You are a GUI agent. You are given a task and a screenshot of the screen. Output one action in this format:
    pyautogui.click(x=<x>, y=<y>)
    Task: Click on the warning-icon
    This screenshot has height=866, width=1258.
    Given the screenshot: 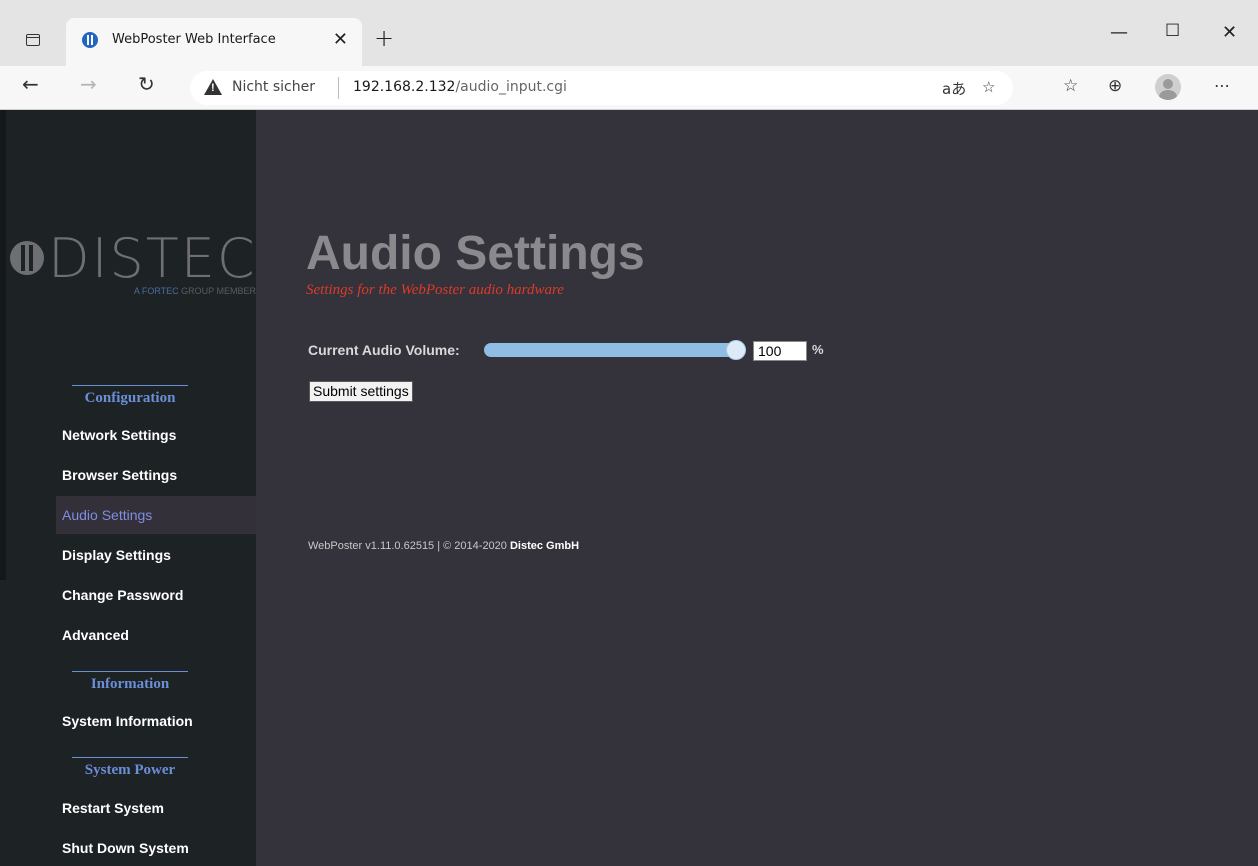 What is the action you would take?
    pyautogui.click(x=213, y=87)
    